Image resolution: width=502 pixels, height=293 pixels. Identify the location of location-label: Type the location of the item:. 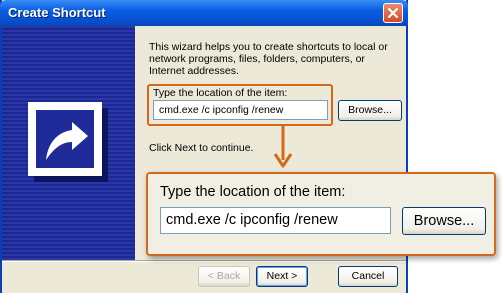
(220, 93).